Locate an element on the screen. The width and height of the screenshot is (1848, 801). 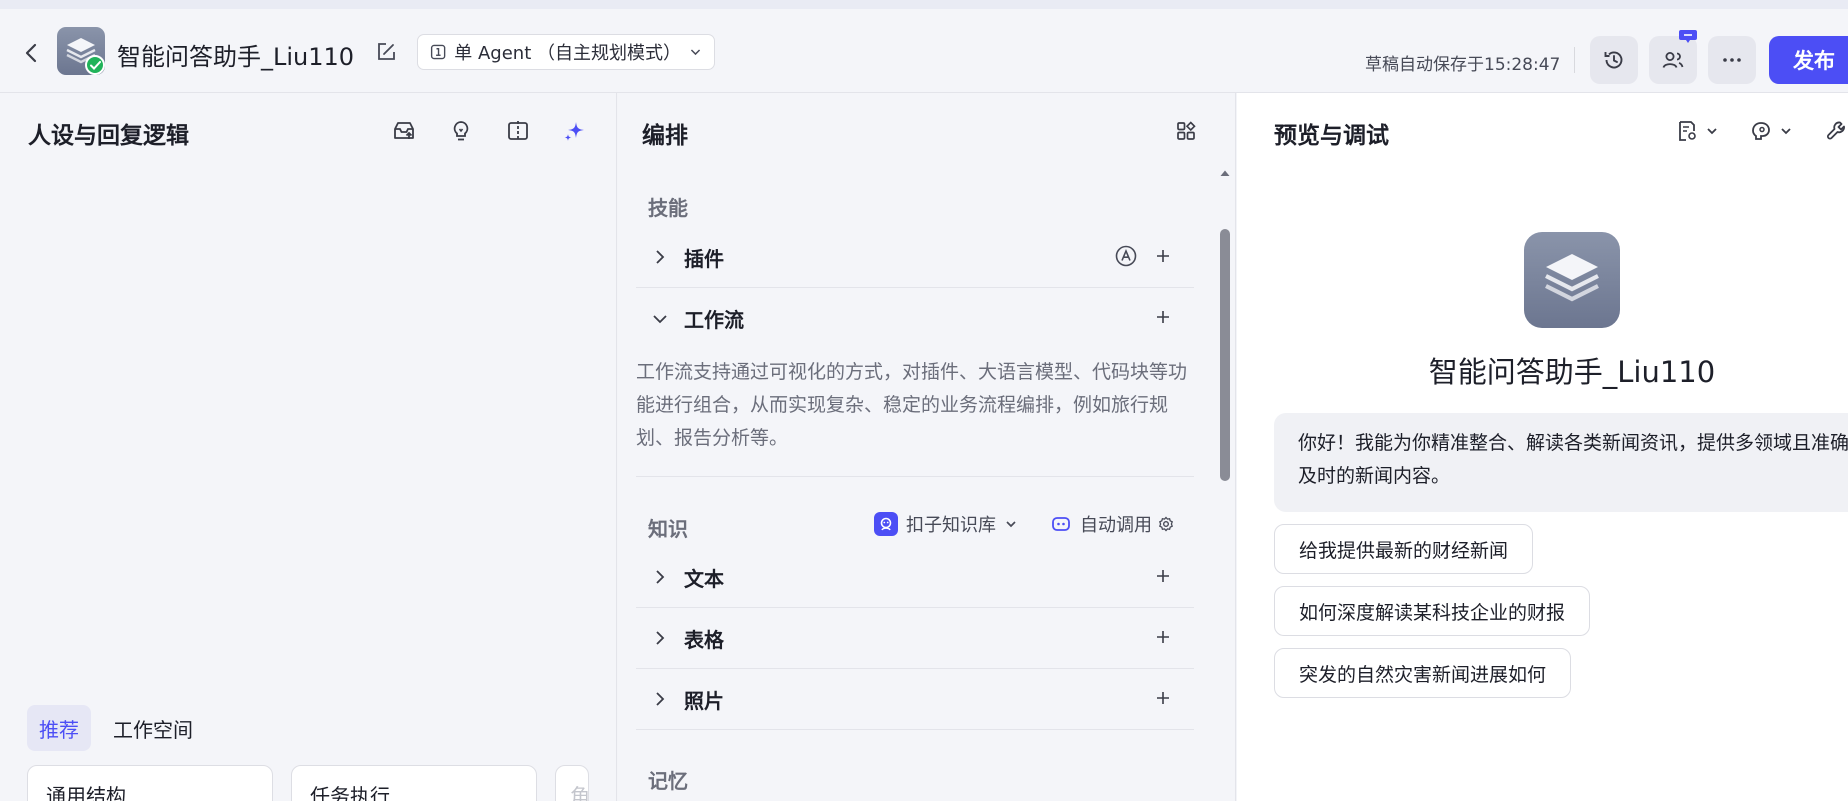
suggested-question: 突发的自然灾害新闻进展如何 is located at coordinates (1423, 673).